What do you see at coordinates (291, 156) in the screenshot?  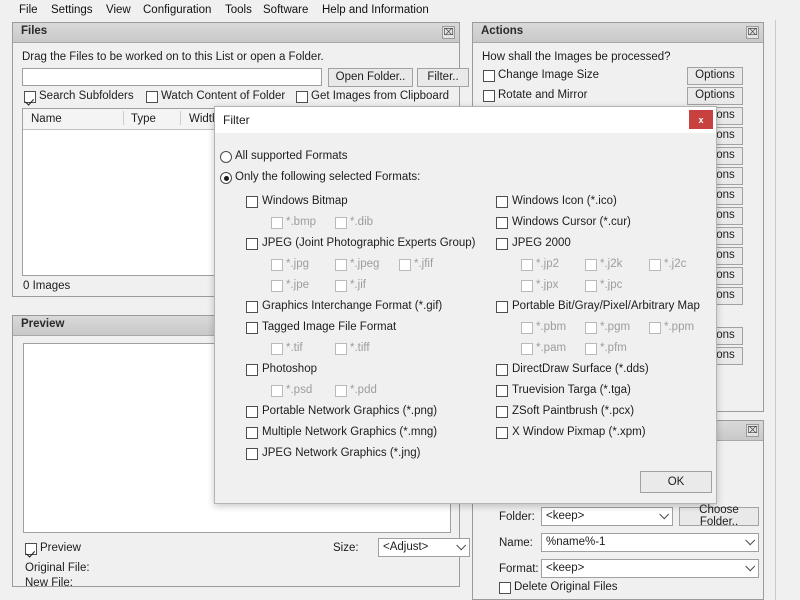 I see `all-formats-label: All supported Formats` at bounding box center [291, 156].